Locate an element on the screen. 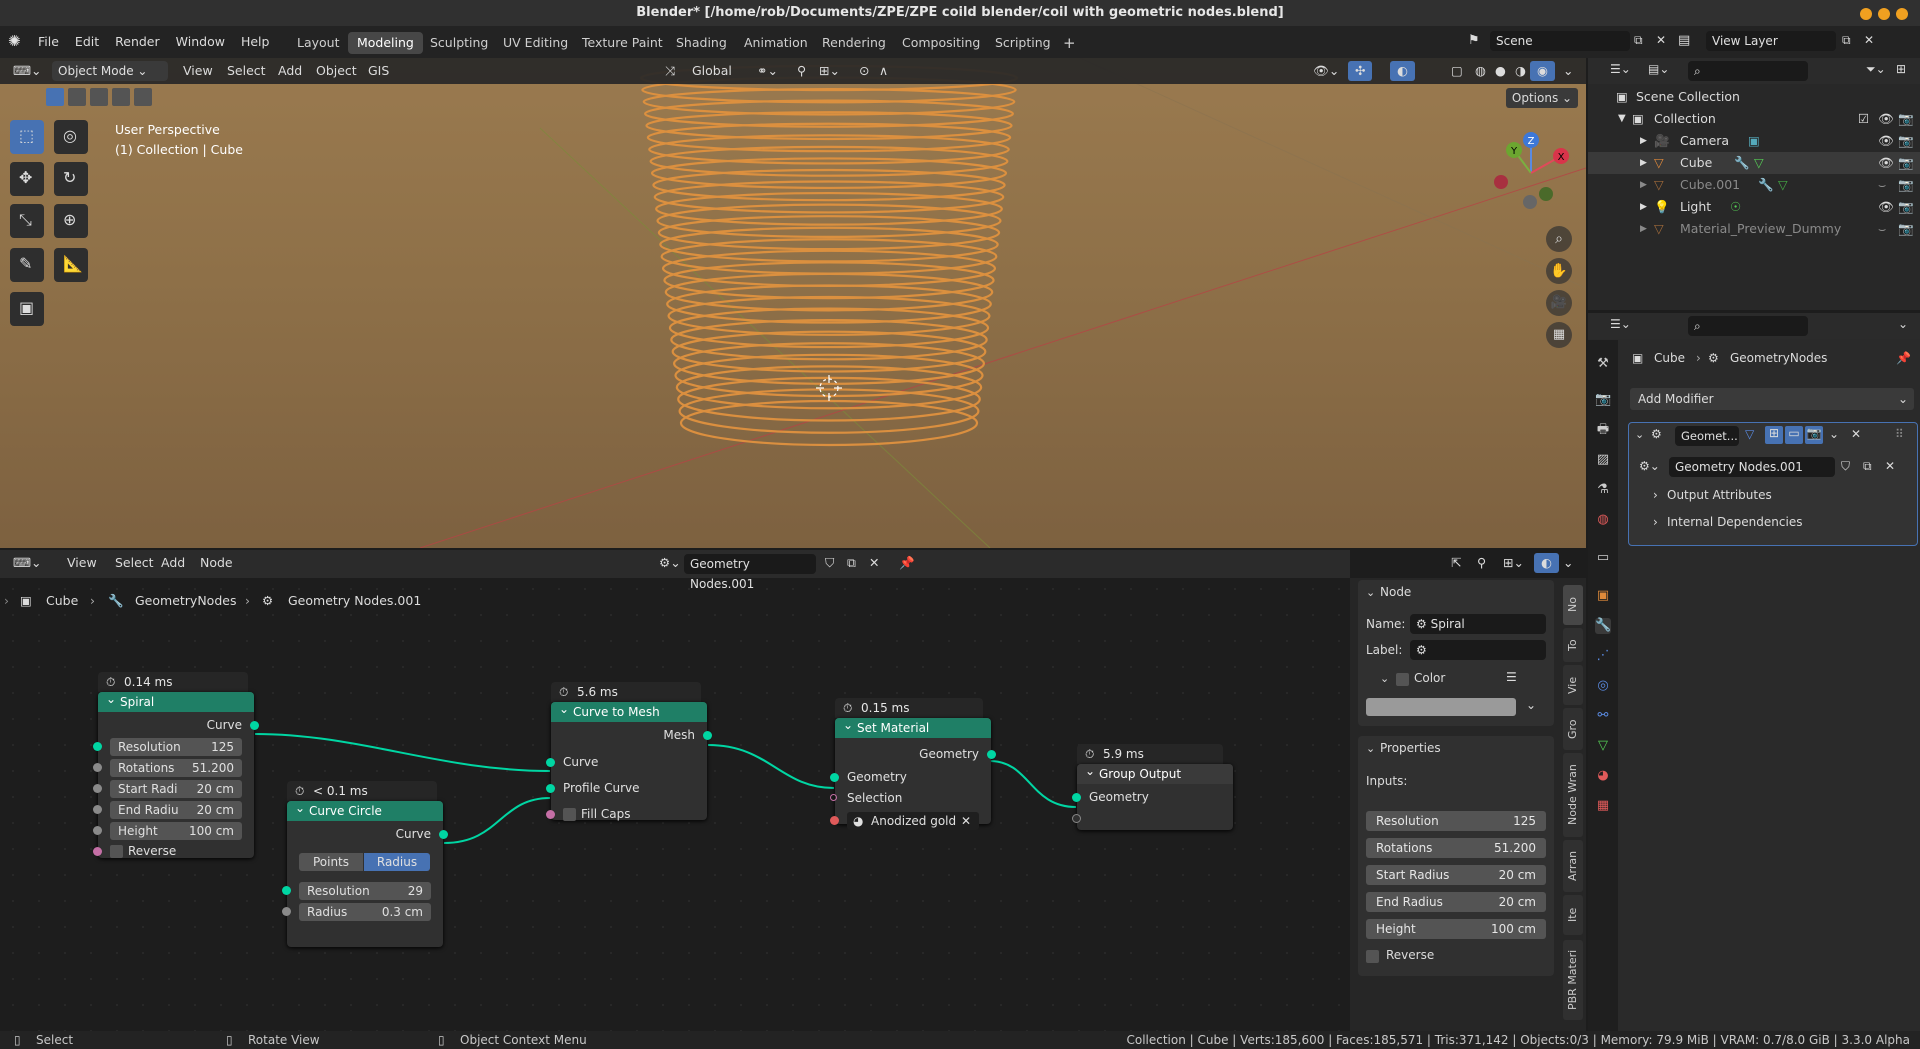 The width and height of the screenshot is (1920, 1049). vp-menu-view: View is located at coordinates (198, 71).